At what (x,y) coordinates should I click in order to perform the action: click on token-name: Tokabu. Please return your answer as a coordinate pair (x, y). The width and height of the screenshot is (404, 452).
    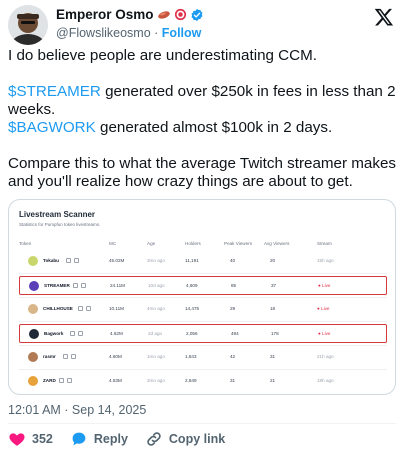
    Looking at the image, I should click on (51, 260).